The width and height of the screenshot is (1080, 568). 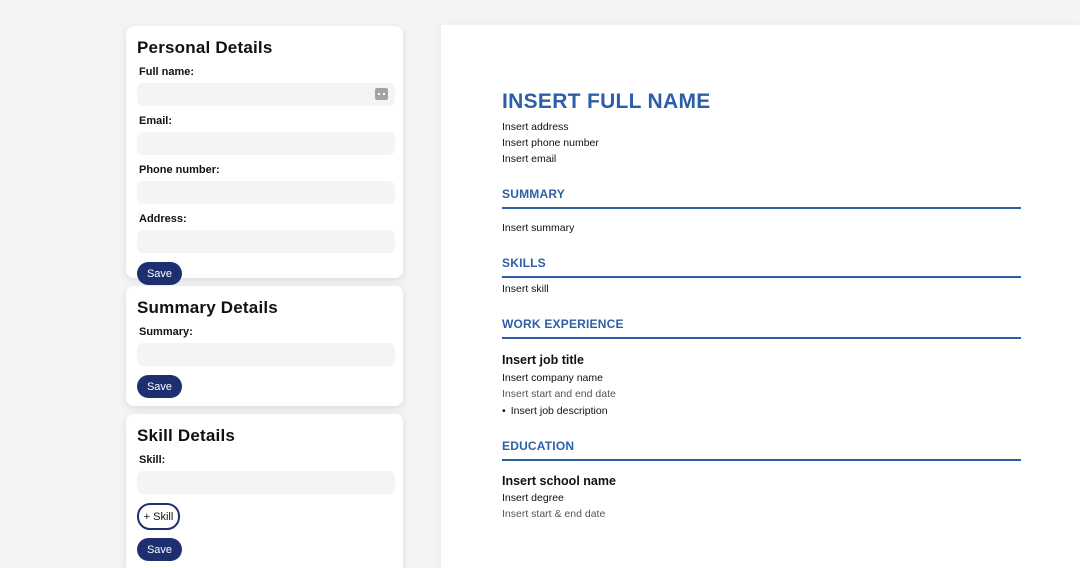 I want to click on skill-save-button: Save, so click(x=159, y=549).